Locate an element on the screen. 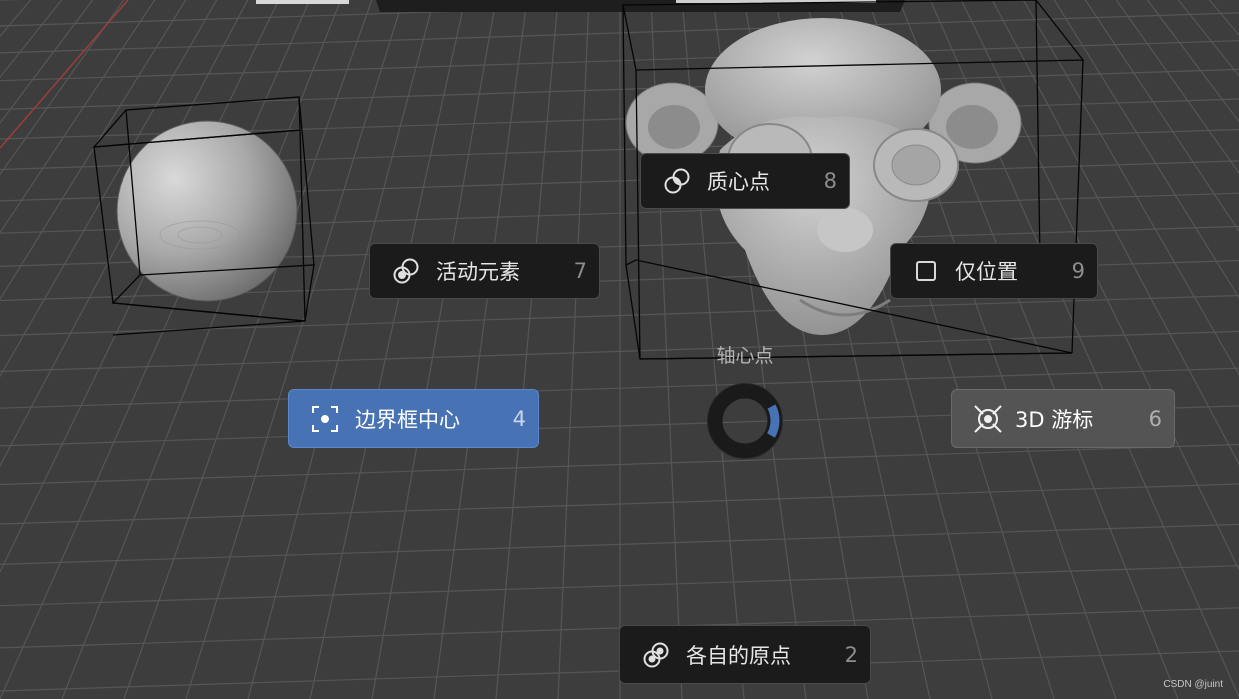  watermark: CSDN @juint is located at coordinates (1193, 684).